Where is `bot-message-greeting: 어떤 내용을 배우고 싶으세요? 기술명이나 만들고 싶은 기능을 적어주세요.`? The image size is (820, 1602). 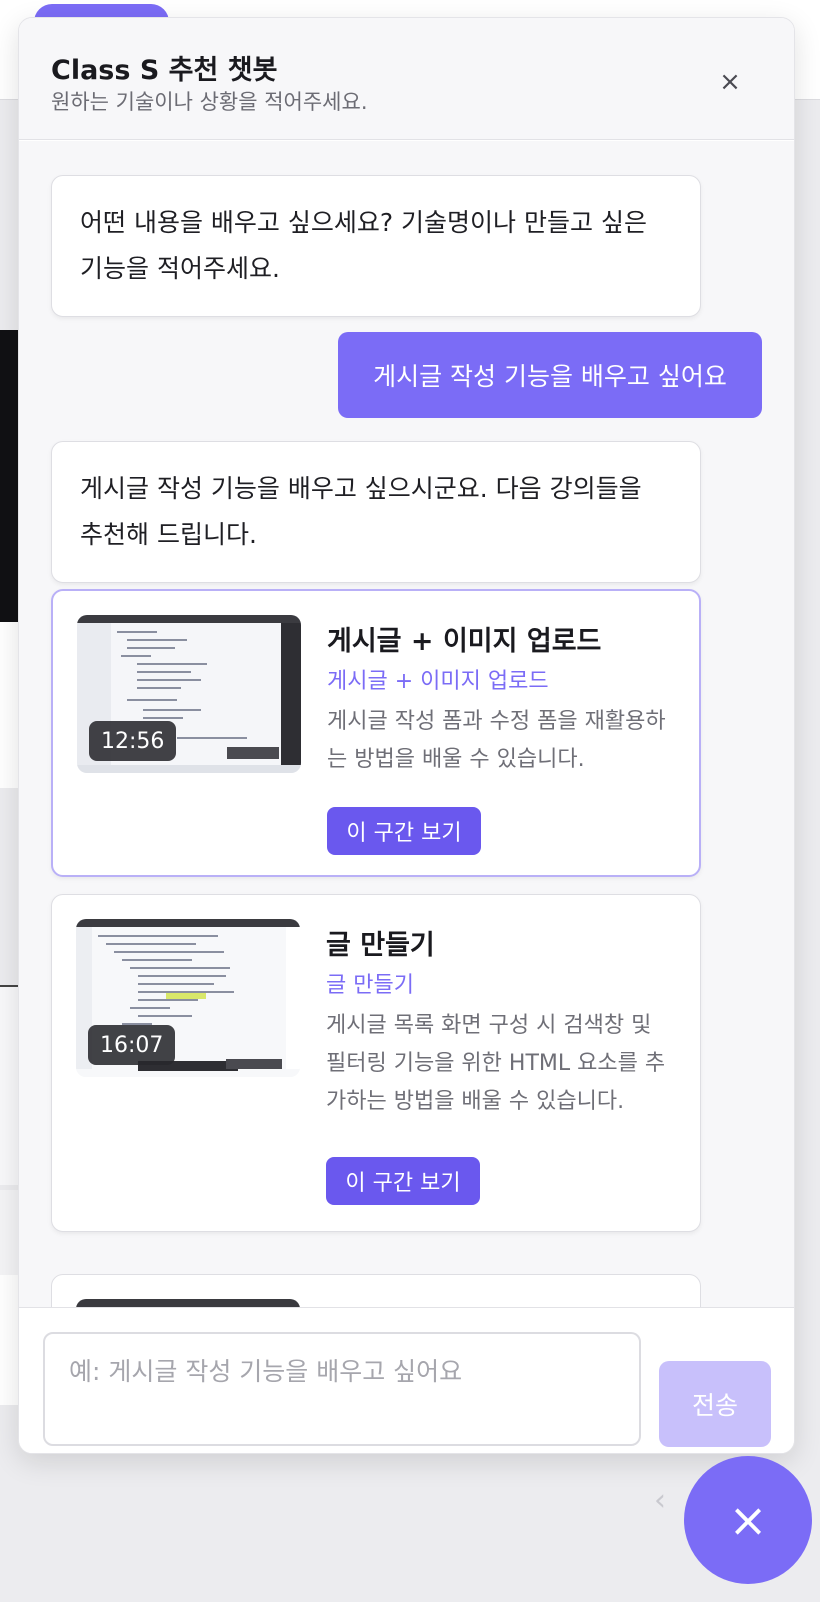
bot-message-greeting: 어떤 내용을 배우고 싶으세요? 기술명이나 만들고 싶은 기능을 적어주세요. is located at coordinates (376, 246).